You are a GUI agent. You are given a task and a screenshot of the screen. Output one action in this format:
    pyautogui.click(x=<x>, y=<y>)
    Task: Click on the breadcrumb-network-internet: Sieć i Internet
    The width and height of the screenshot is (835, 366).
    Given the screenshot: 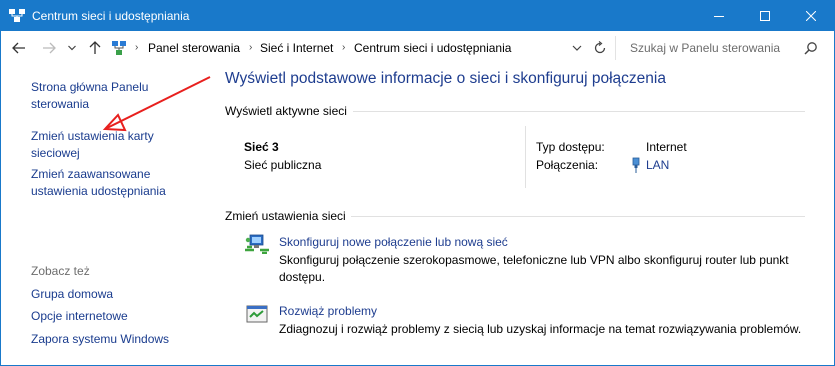 What is the action you would take?
    pyautogui.click(x=296, y=48)
    